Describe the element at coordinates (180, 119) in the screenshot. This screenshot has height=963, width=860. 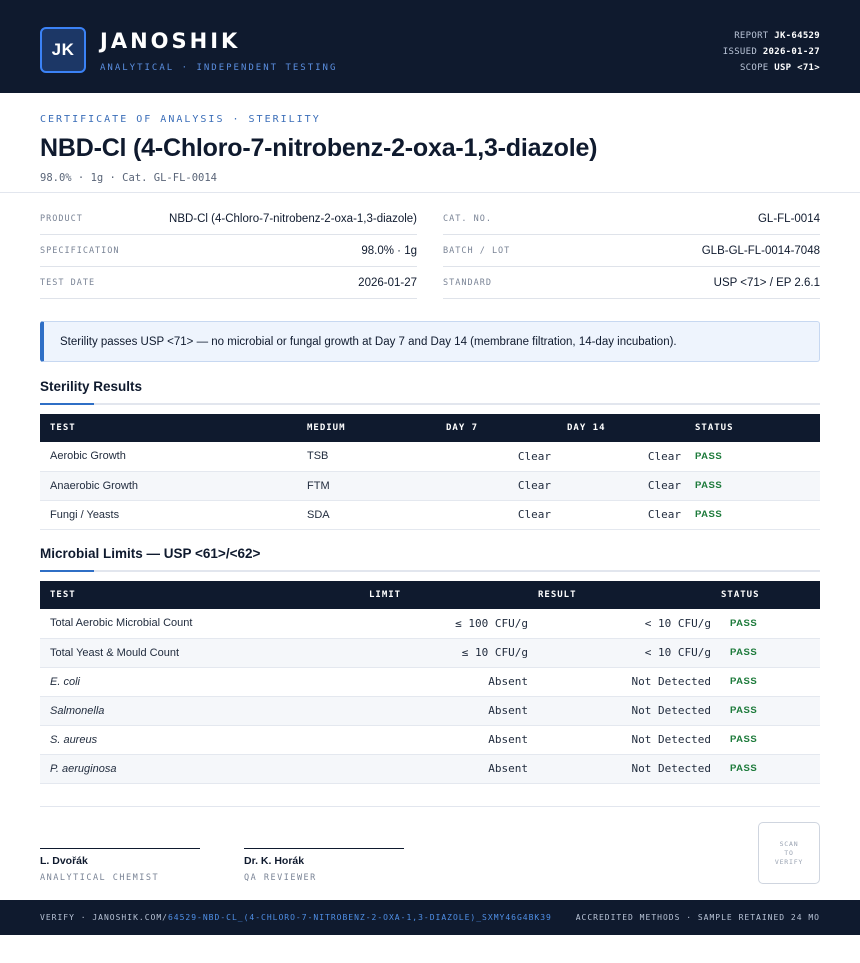
I see `document-kicker: CERTIFICATE OF ANALYSIS · STERILITY` at that location.